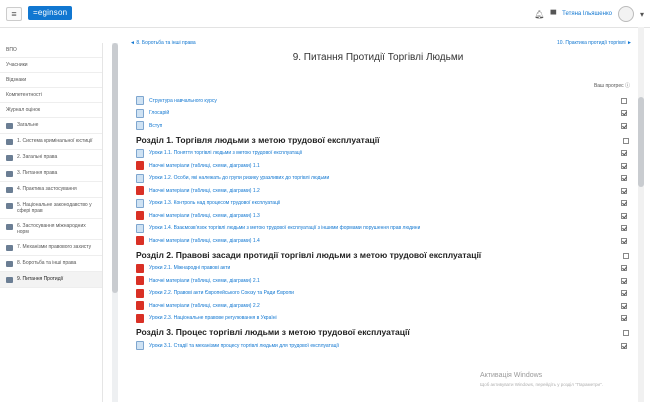  What do you see at coordinates (155, 126) in the screenshot?
I see `activity-link: Вступ` at bounding box center [155, 126].